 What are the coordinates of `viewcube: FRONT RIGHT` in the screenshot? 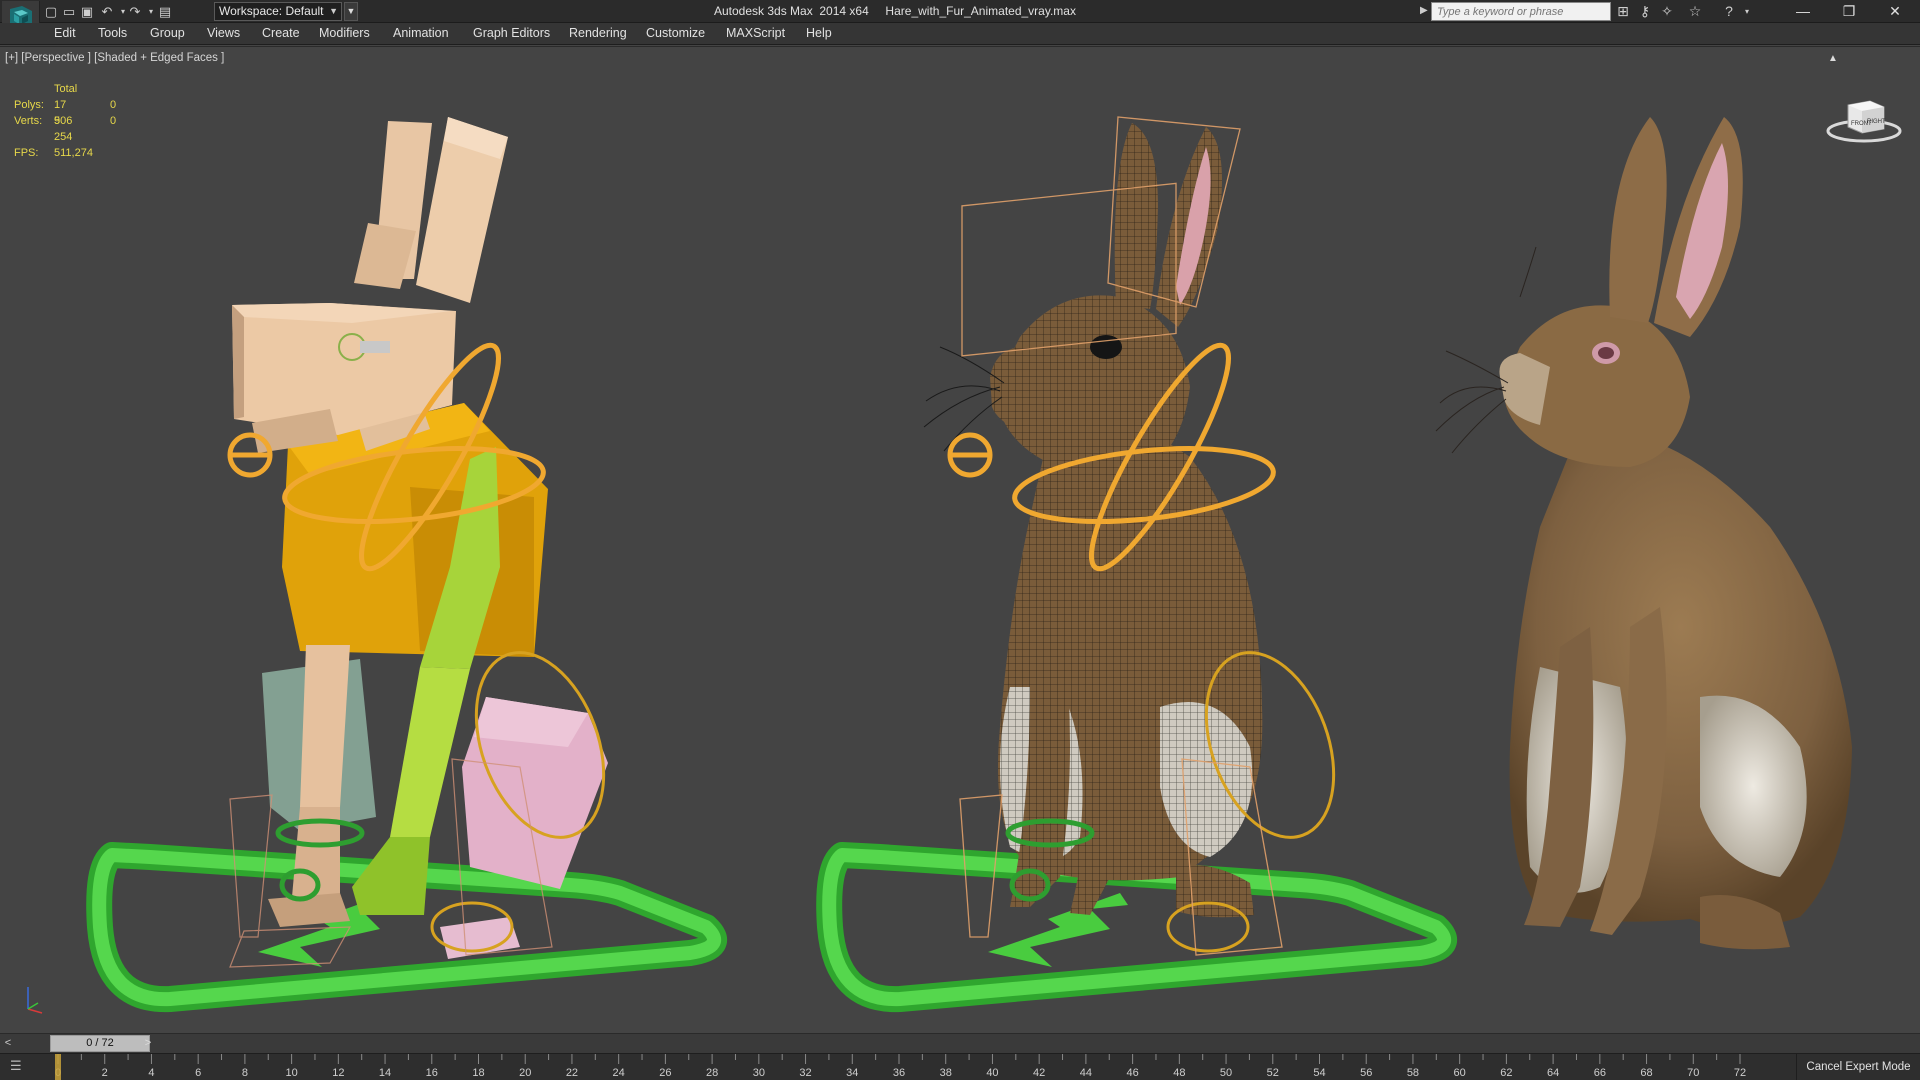 It's located at (1864, 118).